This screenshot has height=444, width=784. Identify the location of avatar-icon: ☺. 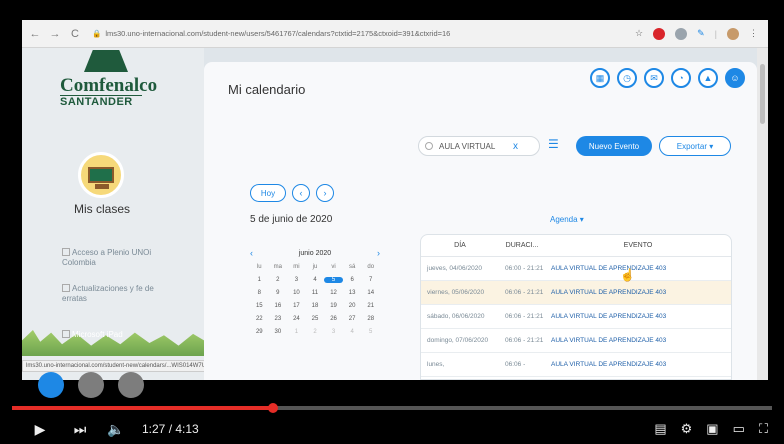
(735, 78).